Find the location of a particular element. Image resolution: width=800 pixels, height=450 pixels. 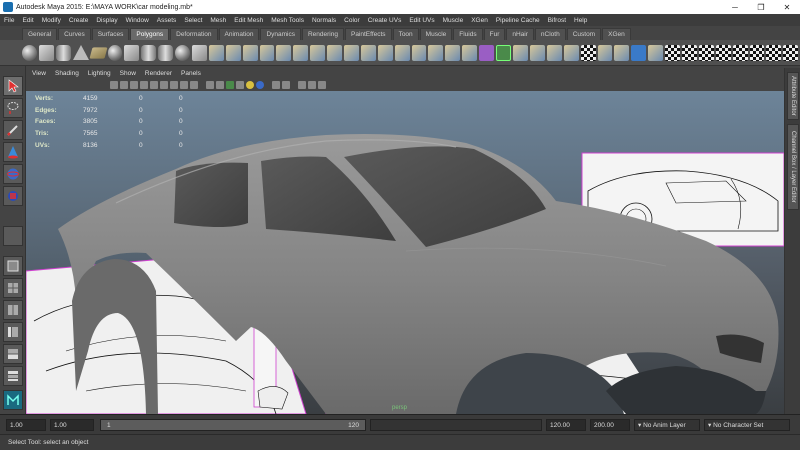

wireframe-icon is located at coordinates (210, 85).